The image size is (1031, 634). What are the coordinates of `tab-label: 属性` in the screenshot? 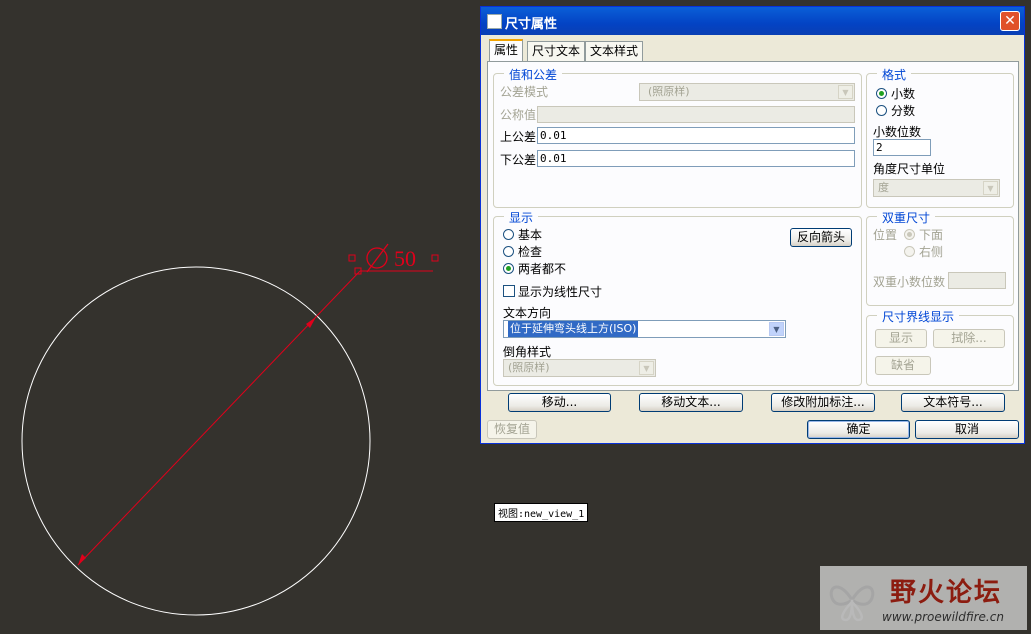 It's located at (506, 50).